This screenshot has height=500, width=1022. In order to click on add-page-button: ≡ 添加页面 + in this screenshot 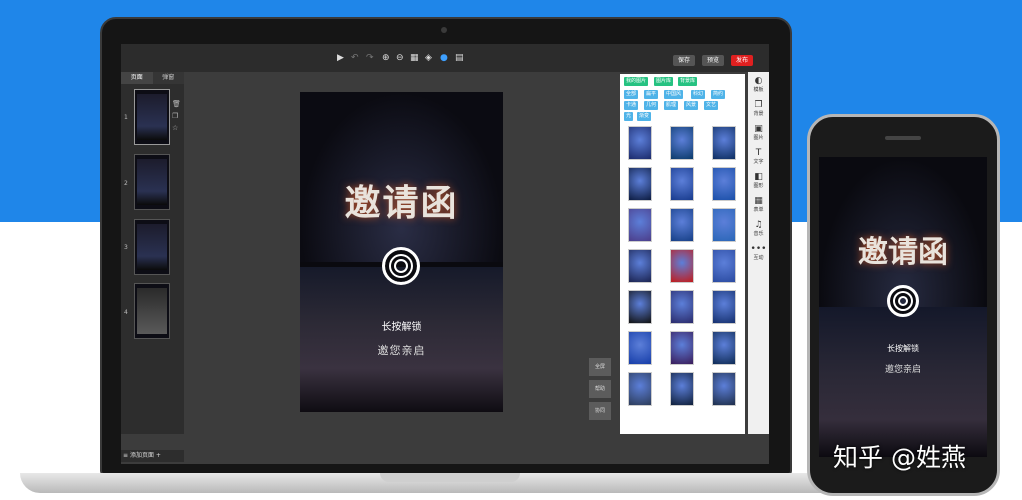, I will do `click(152, 456)`.